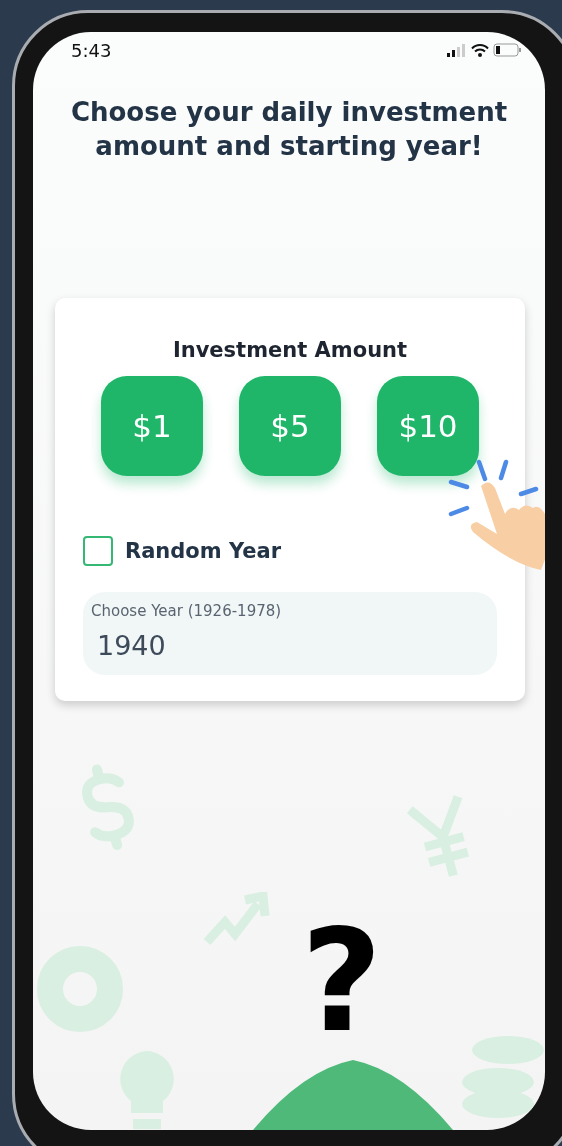 The height and width of the screenshot is (1146, 562). What do you see at coordinates (428, 425) in the screenshot?
I see `amount-button: $10` at bounding box center [428, 425].